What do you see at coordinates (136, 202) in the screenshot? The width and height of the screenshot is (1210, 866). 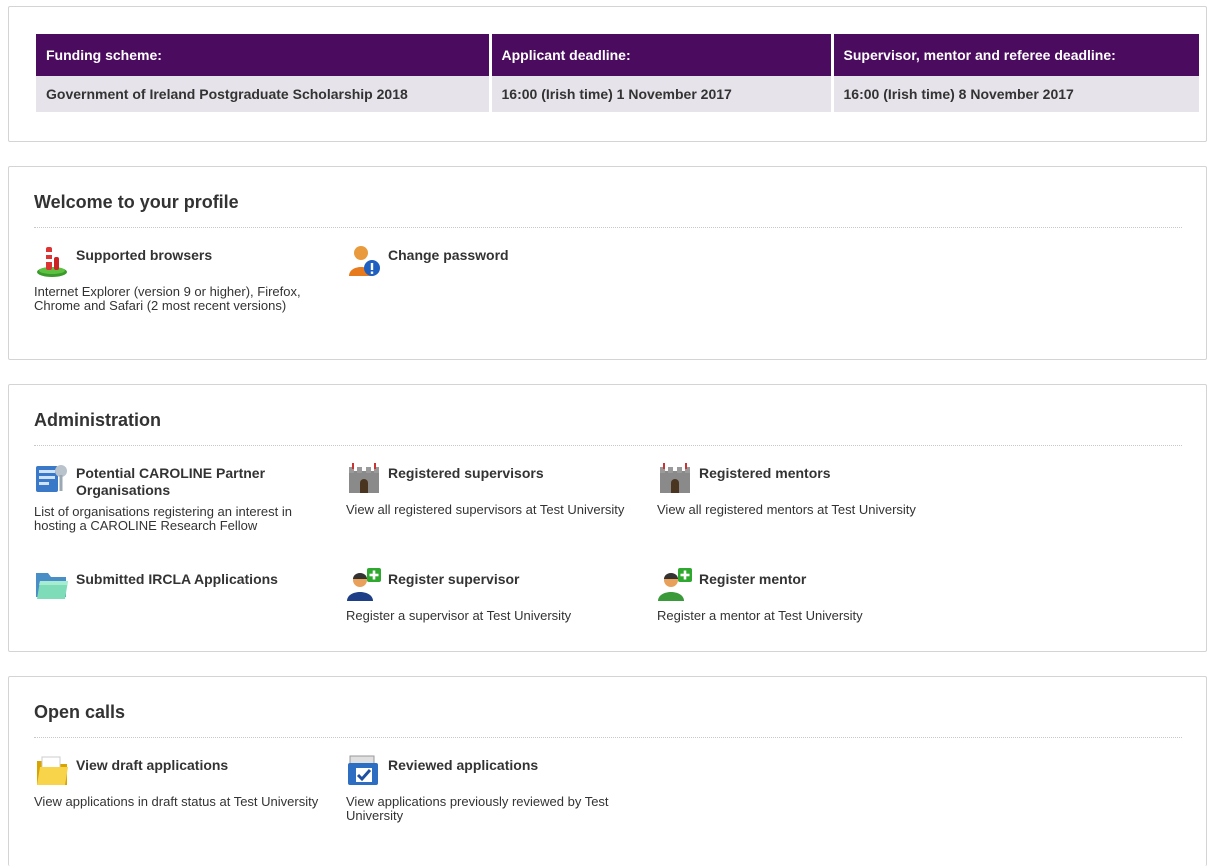 I see `welcome-title: Welcome to your profile` at bounding box center [136, 202].